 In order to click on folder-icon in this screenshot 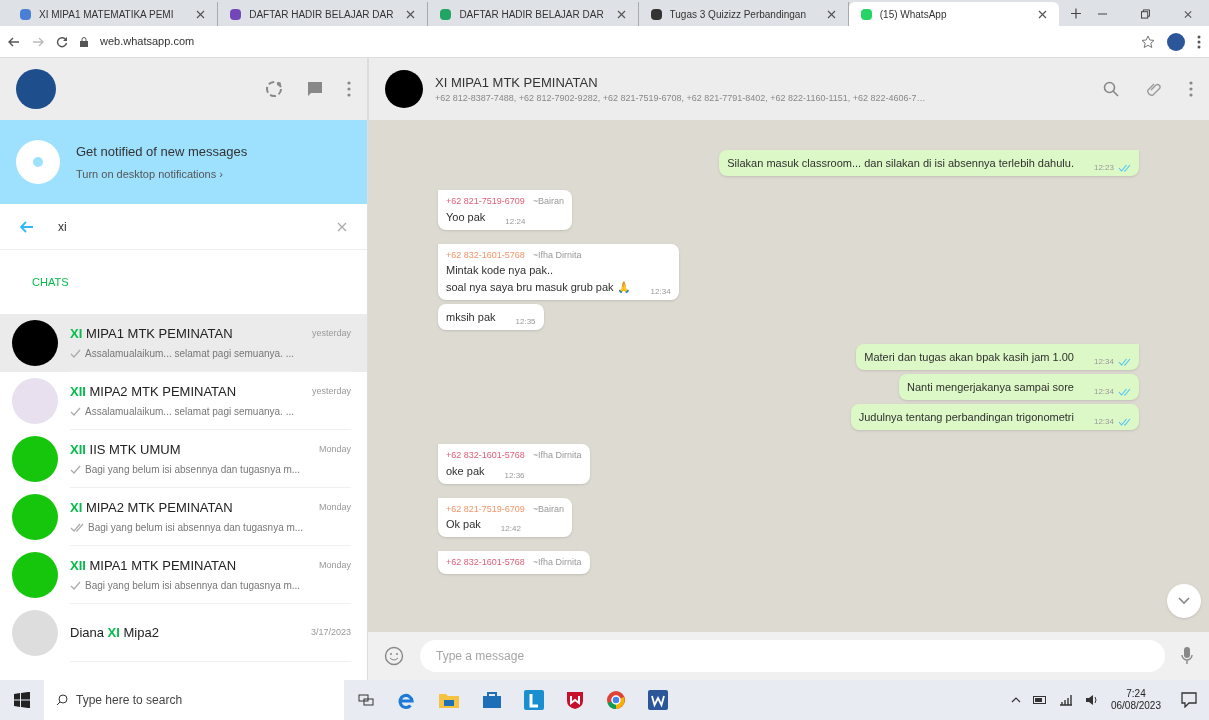, I will do `click(449, 700)`.